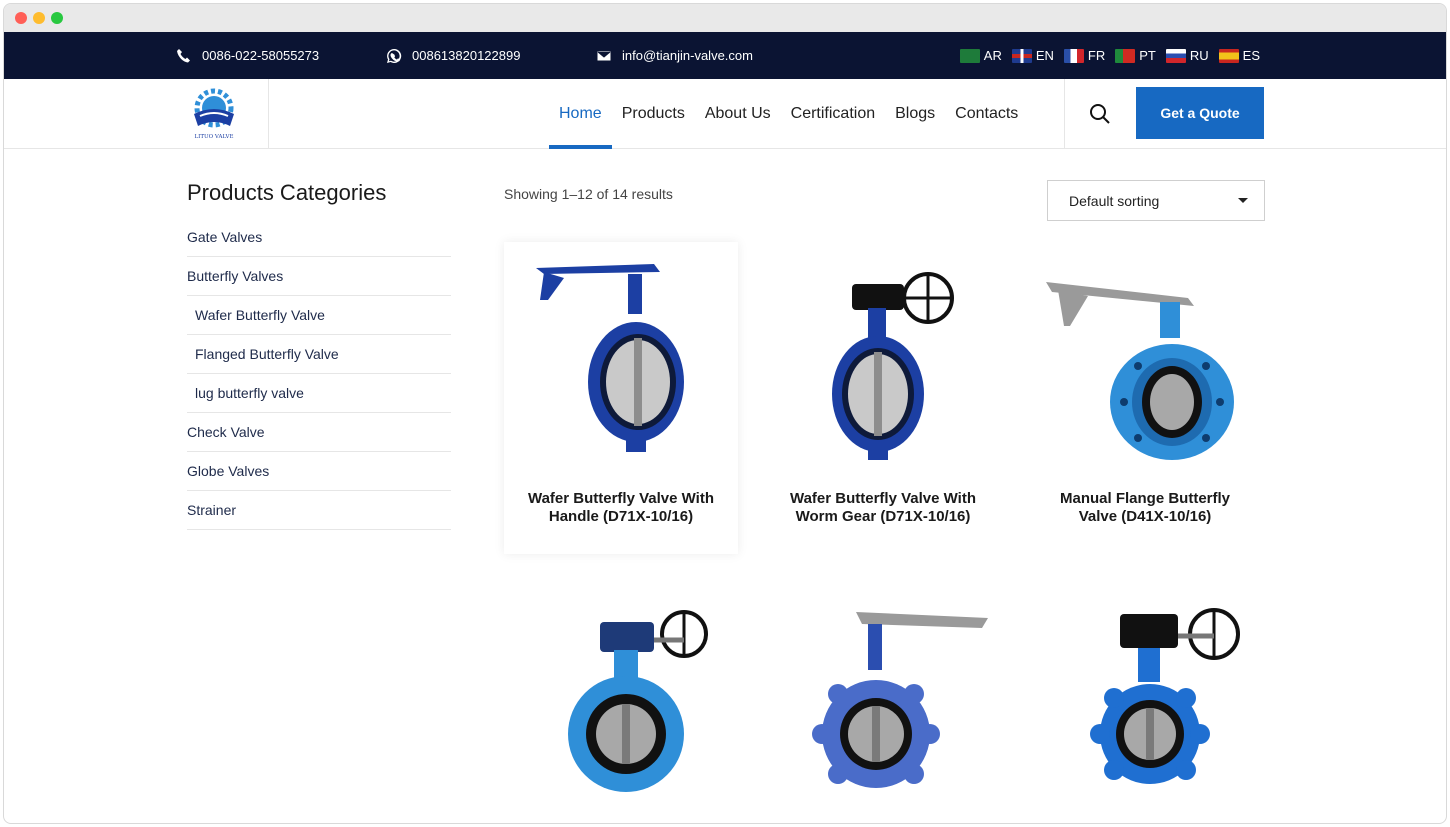 Image resolution: width=1450 pixels, height=827 pixels. I want to click on caret-down-icon, so click(1243, 200).